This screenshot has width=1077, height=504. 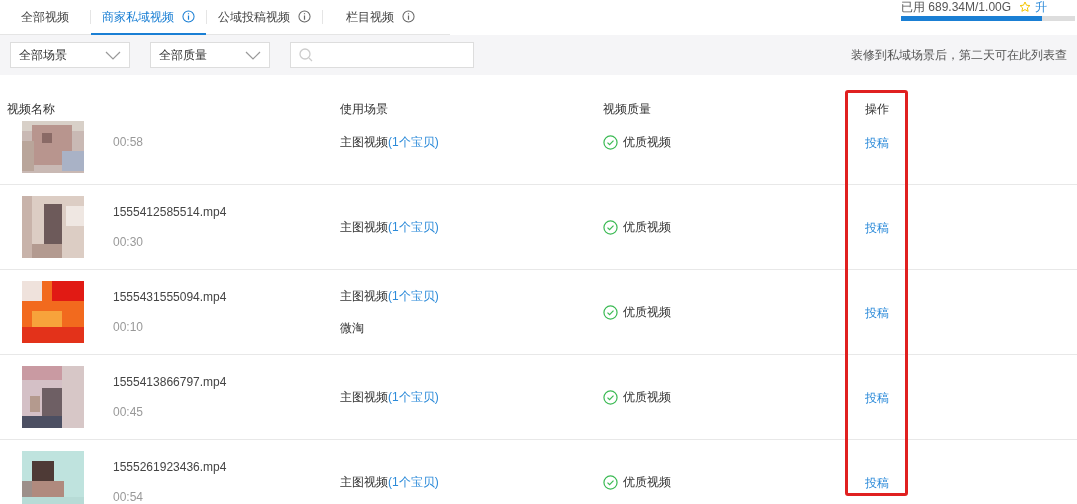 What do you see at coordinates (627, 109) in the screenshot?
I see `column-header: 视频质量` at bounding box center [627, 109].